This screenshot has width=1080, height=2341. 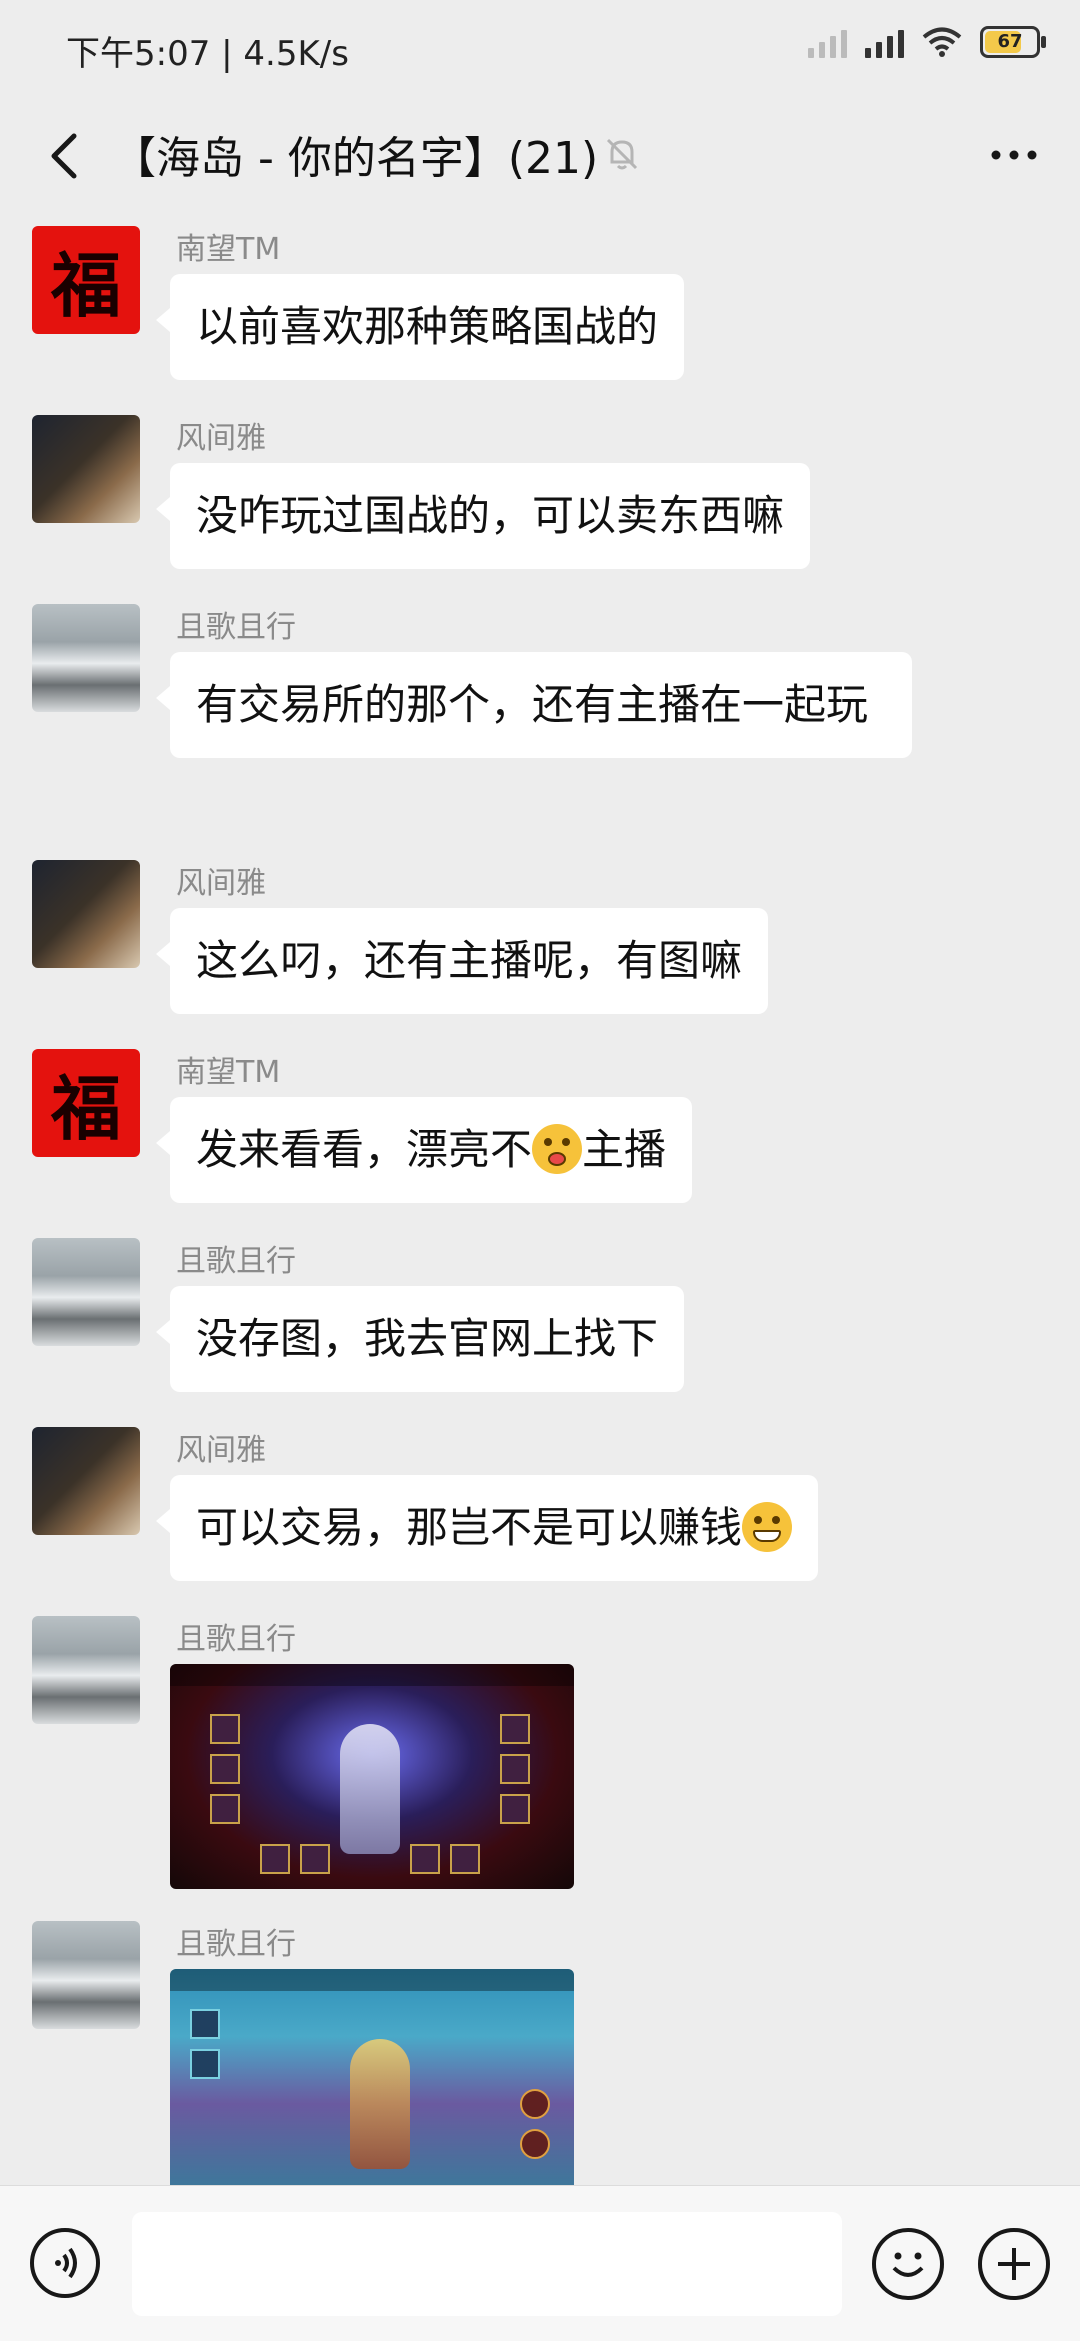 What do you see at coordinates (487, 2264) in the screenshot?
I see `message-input` at bounding box center [487, 2264].